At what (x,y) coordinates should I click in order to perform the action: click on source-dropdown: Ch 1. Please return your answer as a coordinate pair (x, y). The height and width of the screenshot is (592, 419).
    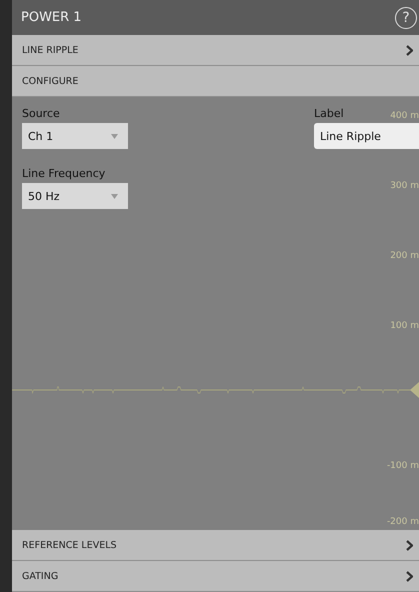
    Looking at the image, I should click on (75, 136).